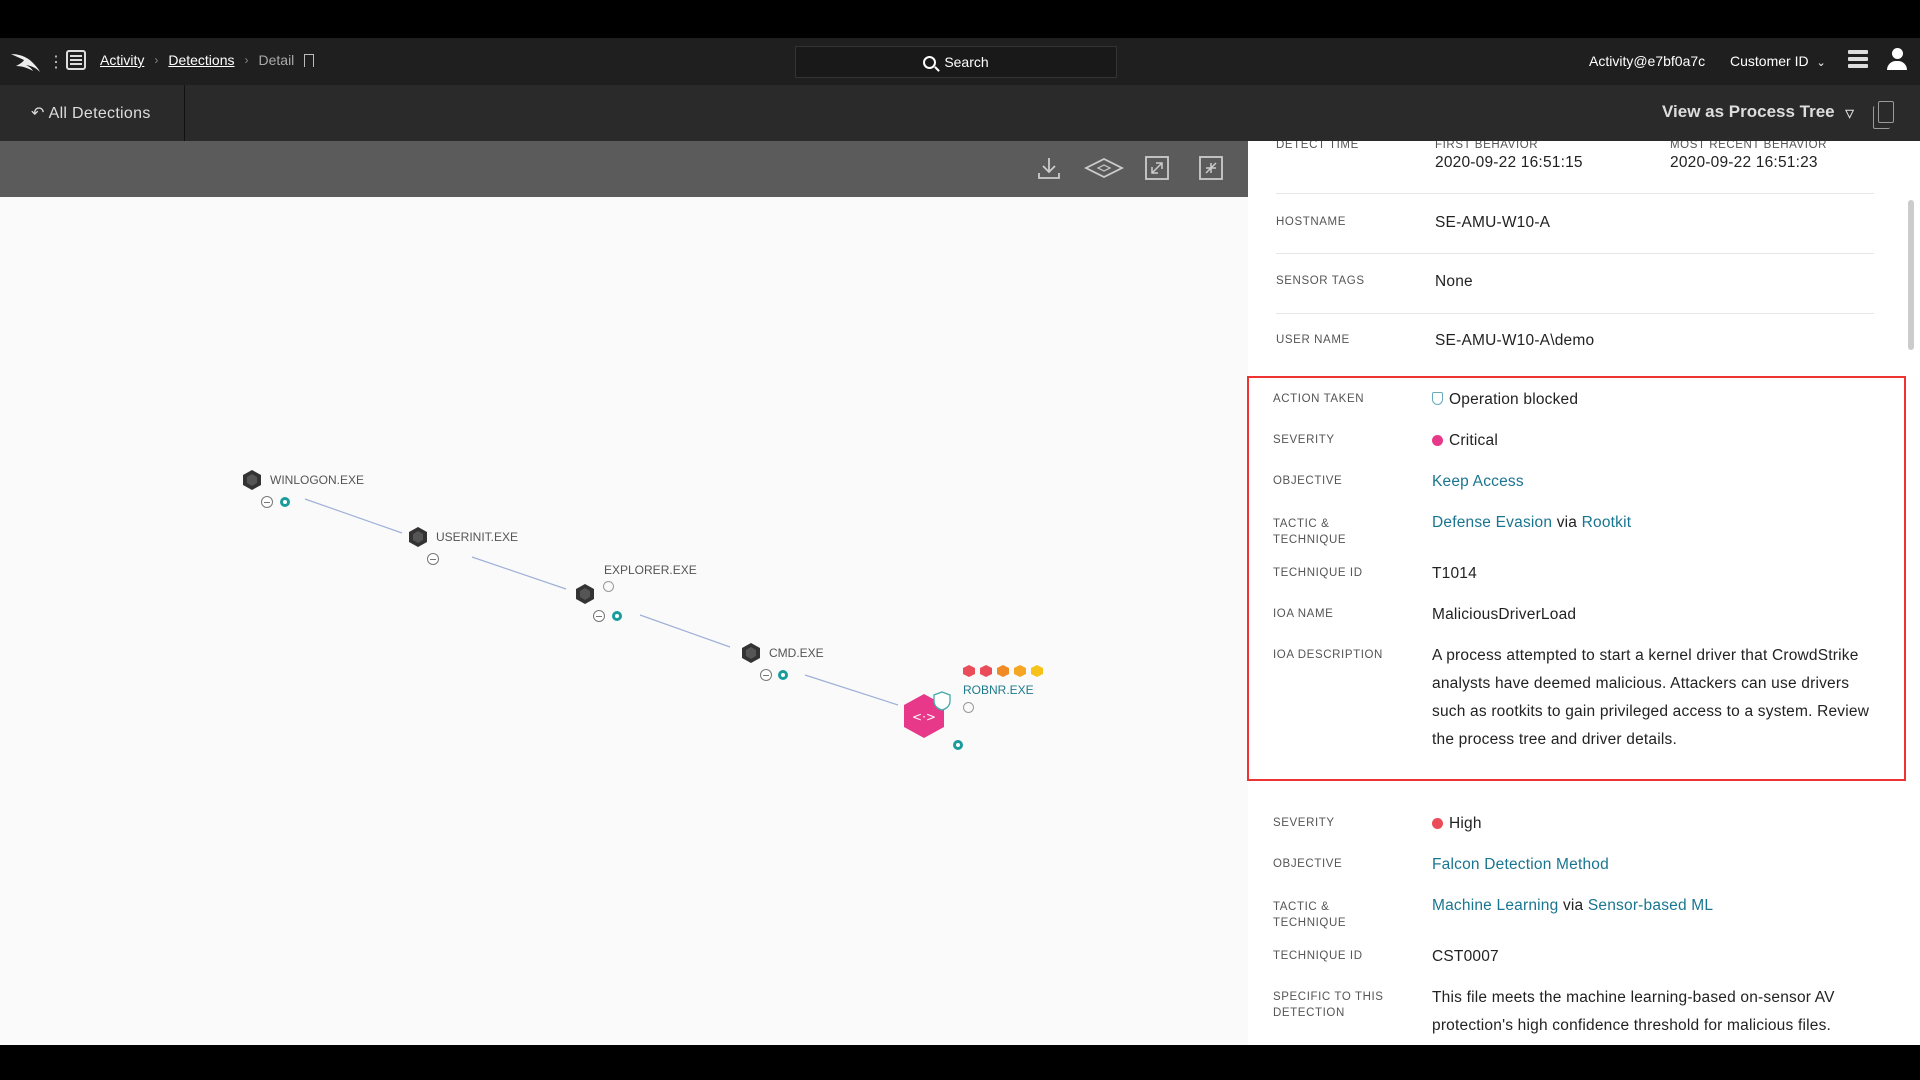 Image resolution: width=1920 pixels, height=1080 pixels. I want to click on view-mode-dropdown: View as Process Tree ▽, so click(1758, 112).